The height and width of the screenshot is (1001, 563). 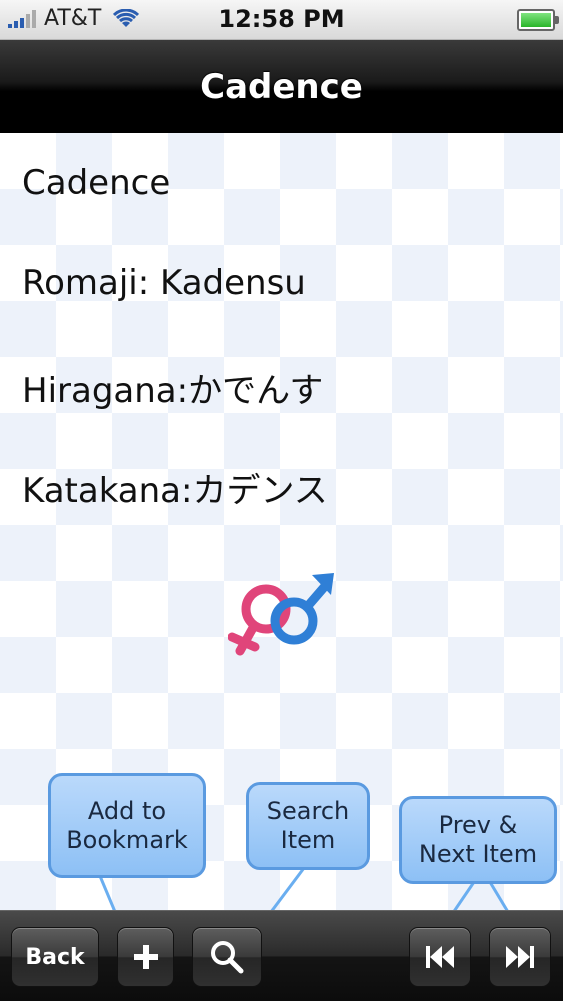 I want to click on status-bar: AT&T 12:58 PM, so click(x=281, y=20).